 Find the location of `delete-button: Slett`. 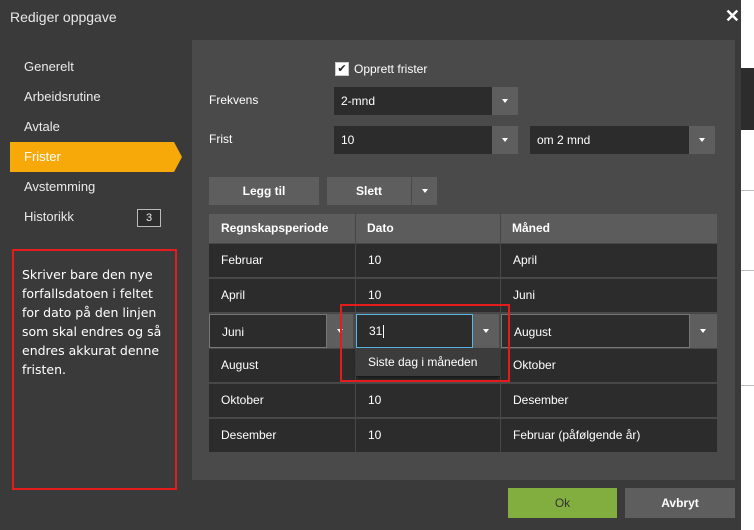

delete-button: Slett is located at coordinates (369, 191).